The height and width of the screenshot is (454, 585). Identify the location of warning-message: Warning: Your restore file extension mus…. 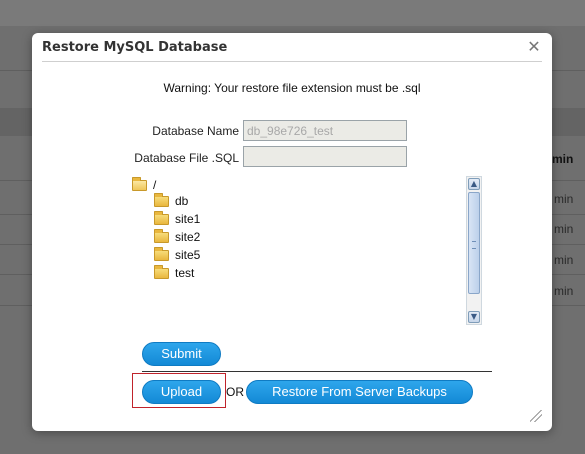
(292, 88).